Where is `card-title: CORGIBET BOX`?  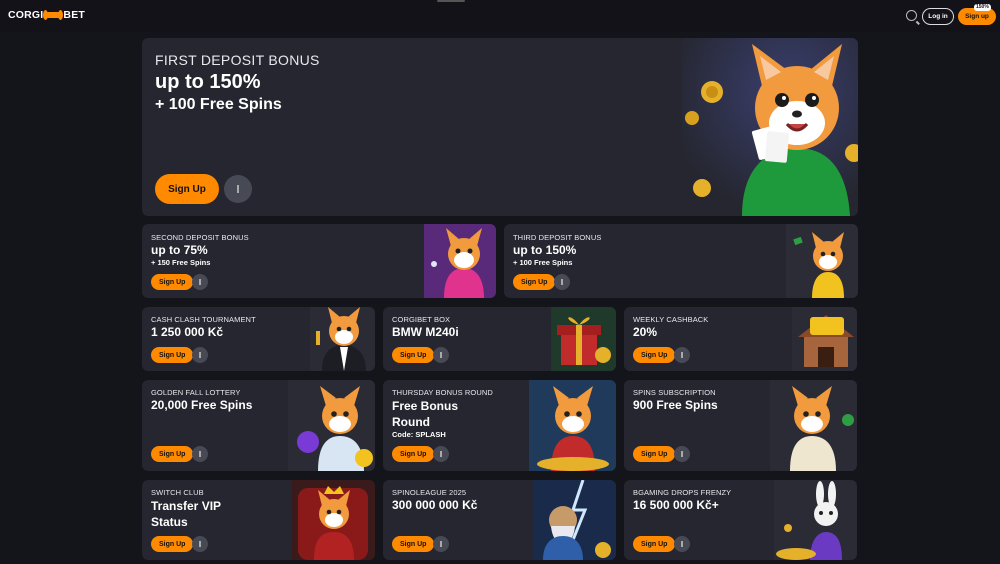
card-title: CORGIBET BOX is located at coordinates (421, 319).